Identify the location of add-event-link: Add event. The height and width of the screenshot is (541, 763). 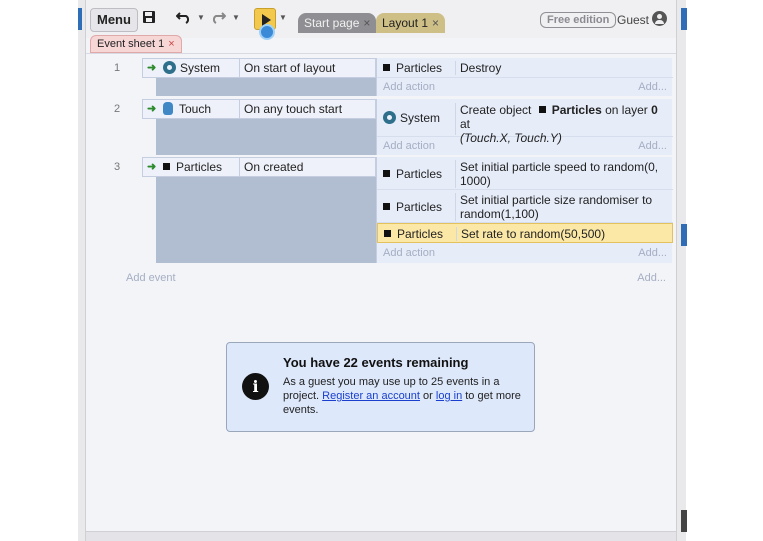
(151, 278).